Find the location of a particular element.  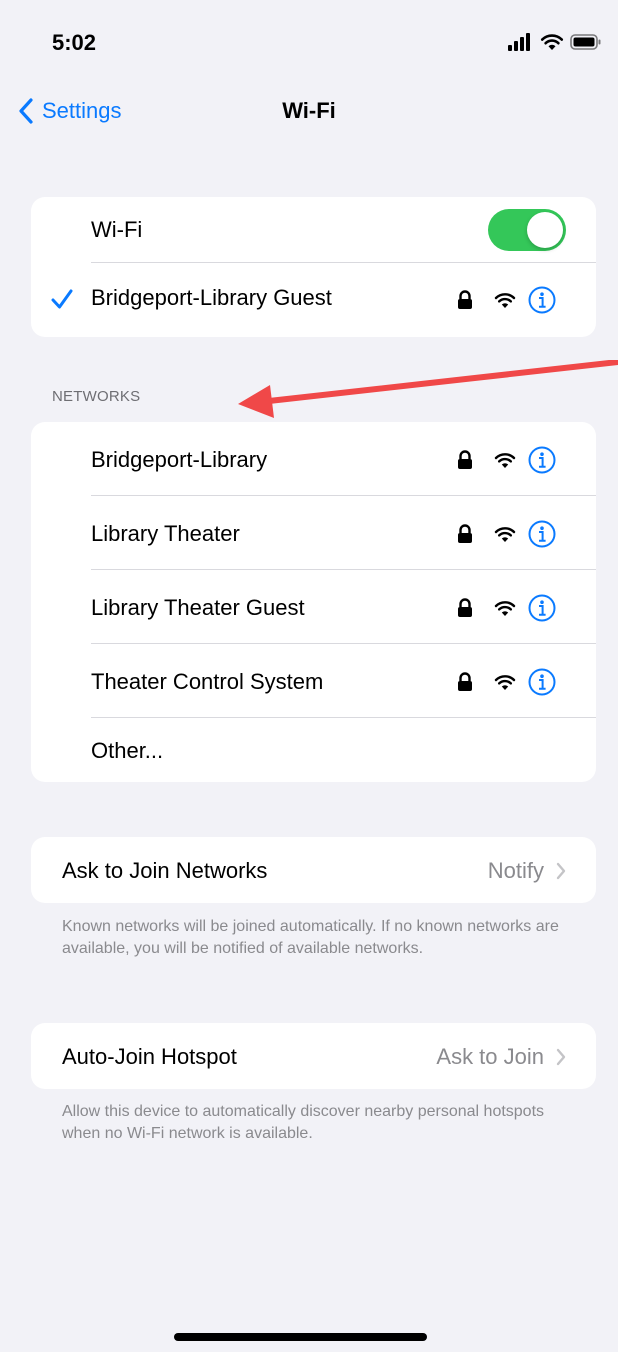

networks-header: NETWORKS is located at coordinates (96, 396).